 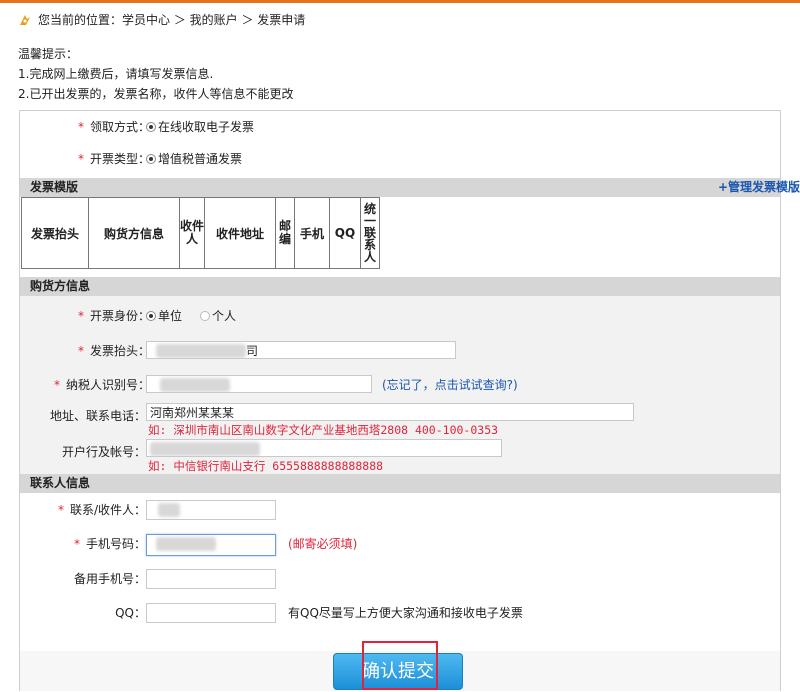 I want to click on template-section-header: 发票模版 +管理发票模版, so click(x=410, y=187).